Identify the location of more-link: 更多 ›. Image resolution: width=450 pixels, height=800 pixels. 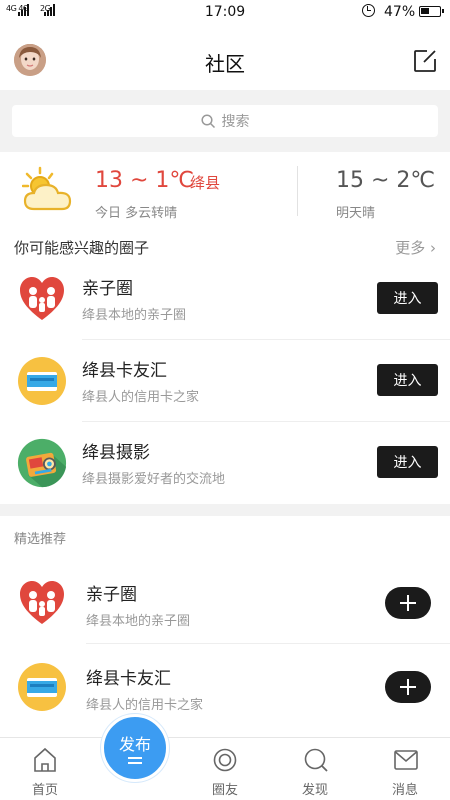
(415, 247).